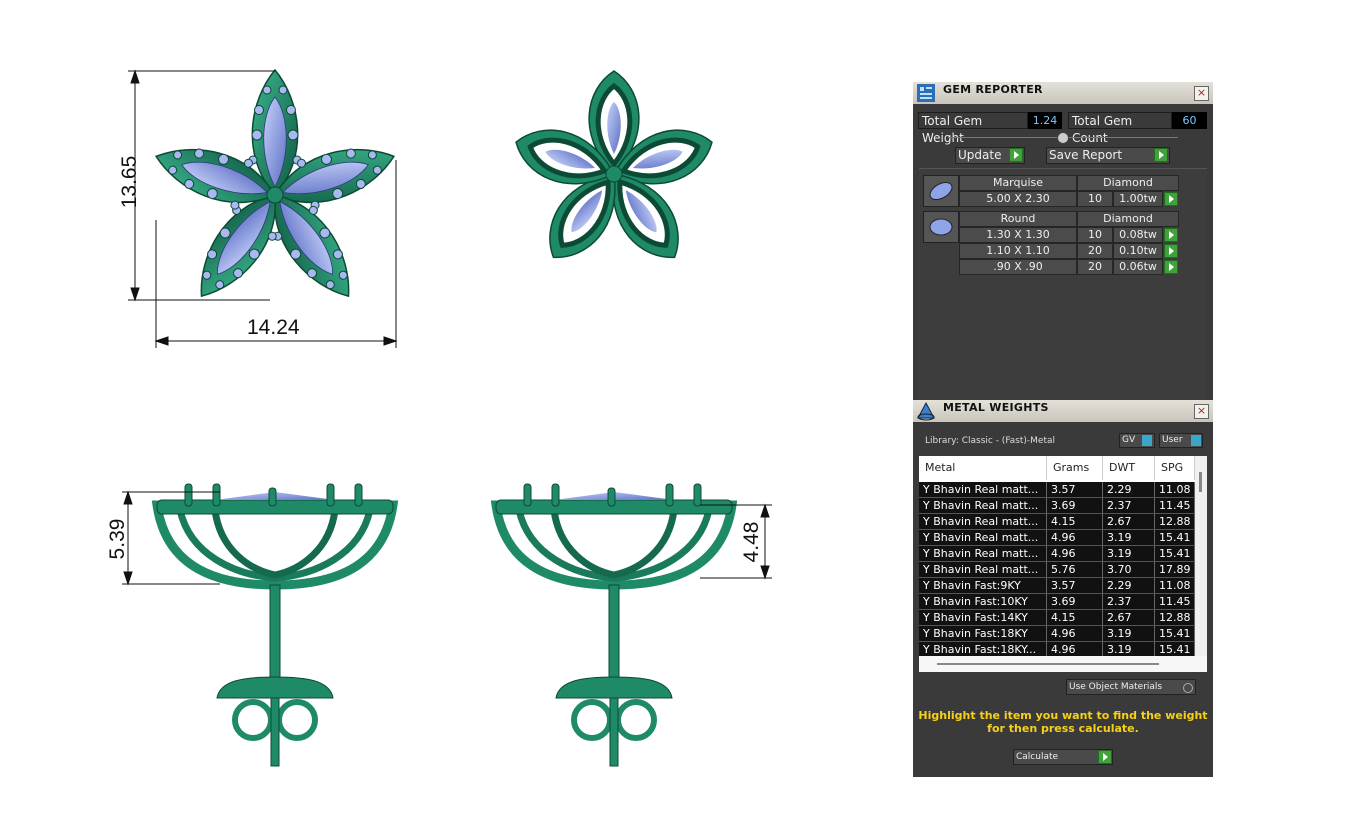  I want to click on use-object-materials-radio-icon, so click(1188, 688).